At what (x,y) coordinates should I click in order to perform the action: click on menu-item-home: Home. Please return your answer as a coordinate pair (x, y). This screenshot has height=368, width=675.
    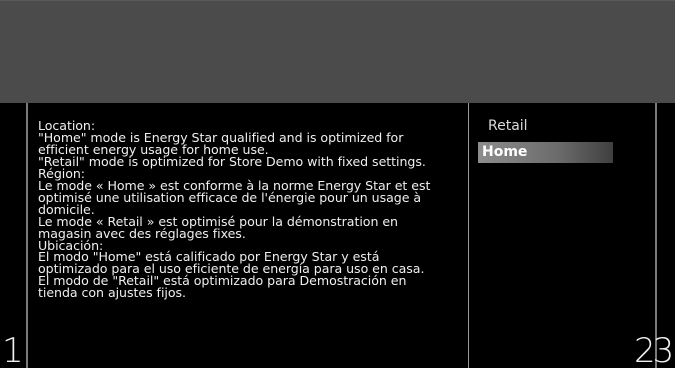
    Looking at the image, I should click on (545, 152).